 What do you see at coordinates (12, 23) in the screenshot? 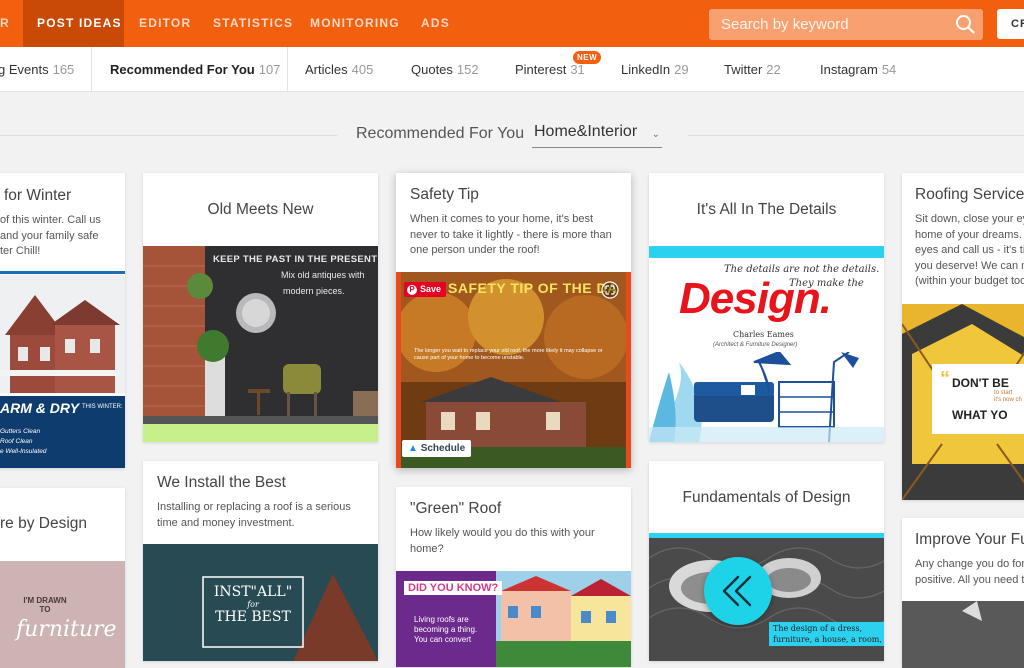
I see `nav-item-partial: R` at bounding box center [12, 23].